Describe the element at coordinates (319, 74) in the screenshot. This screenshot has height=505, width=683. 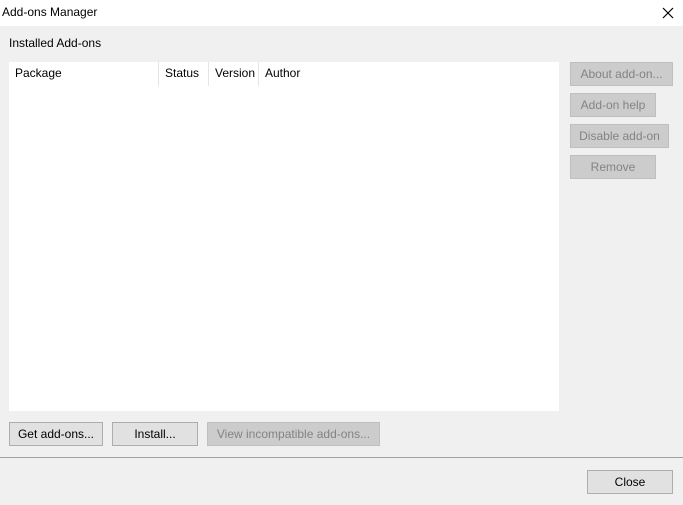
I see `column-header-author: Author` at that location.